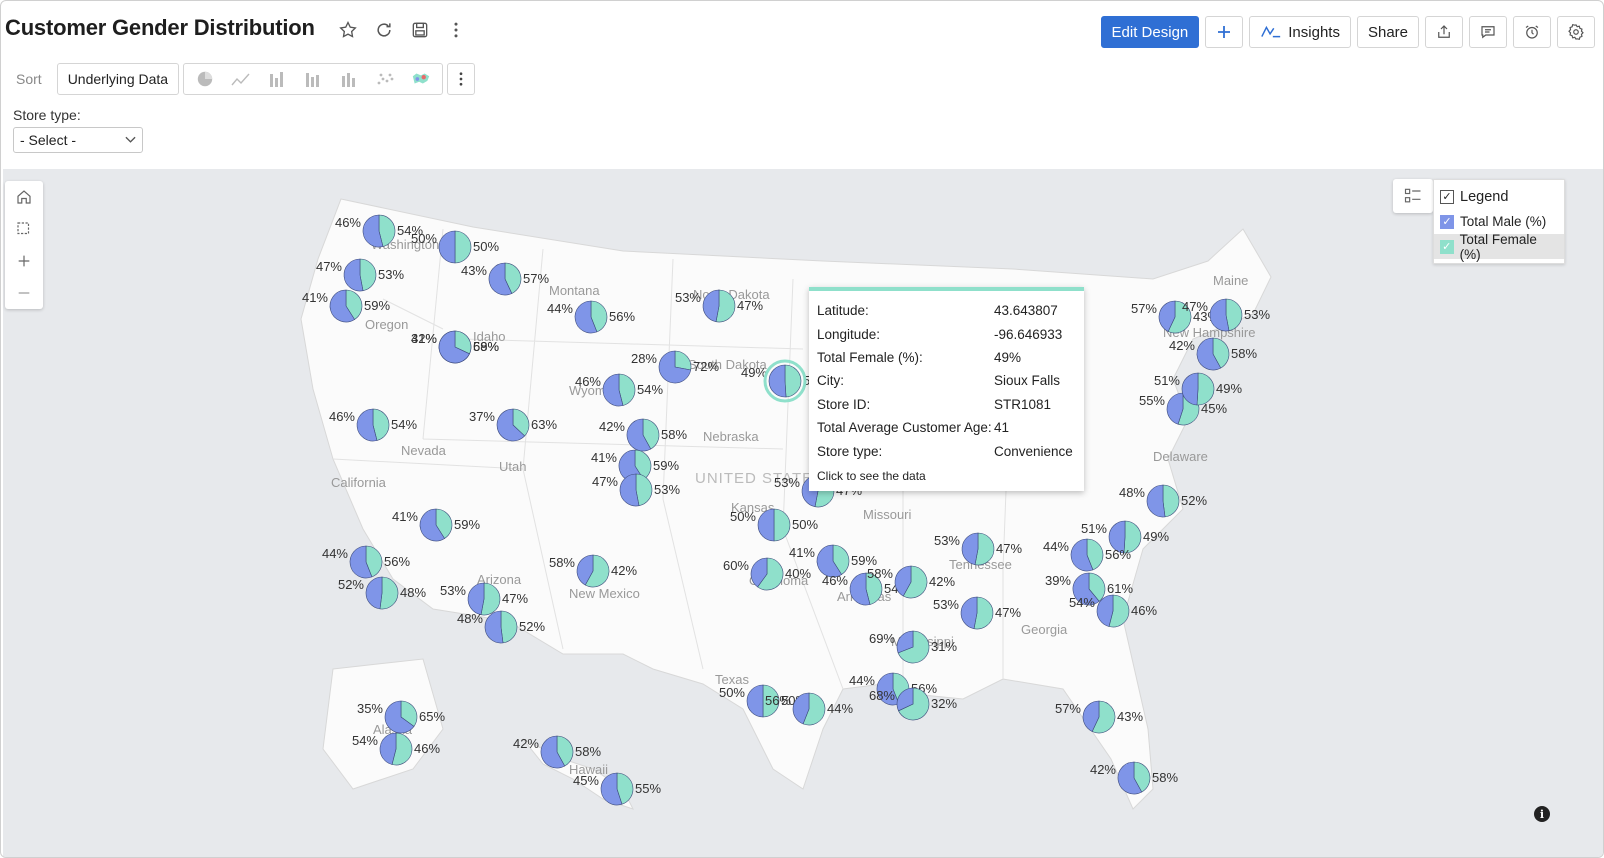  I want to click on grouped-bar-icon, so click(349, 79).